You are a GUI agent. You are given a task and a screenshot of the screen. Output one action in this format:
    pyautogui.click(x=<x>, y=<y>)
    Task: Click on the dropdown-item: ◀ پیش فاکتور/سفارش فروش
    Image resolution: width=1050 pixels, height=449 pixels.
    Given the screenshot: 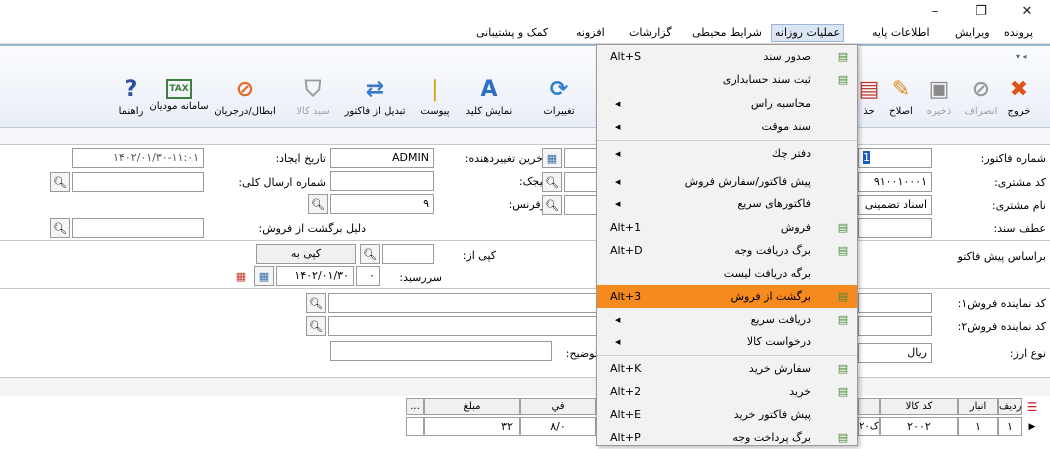 What is the action you would take?
    pyautogui.click(x=727, y=181)
    